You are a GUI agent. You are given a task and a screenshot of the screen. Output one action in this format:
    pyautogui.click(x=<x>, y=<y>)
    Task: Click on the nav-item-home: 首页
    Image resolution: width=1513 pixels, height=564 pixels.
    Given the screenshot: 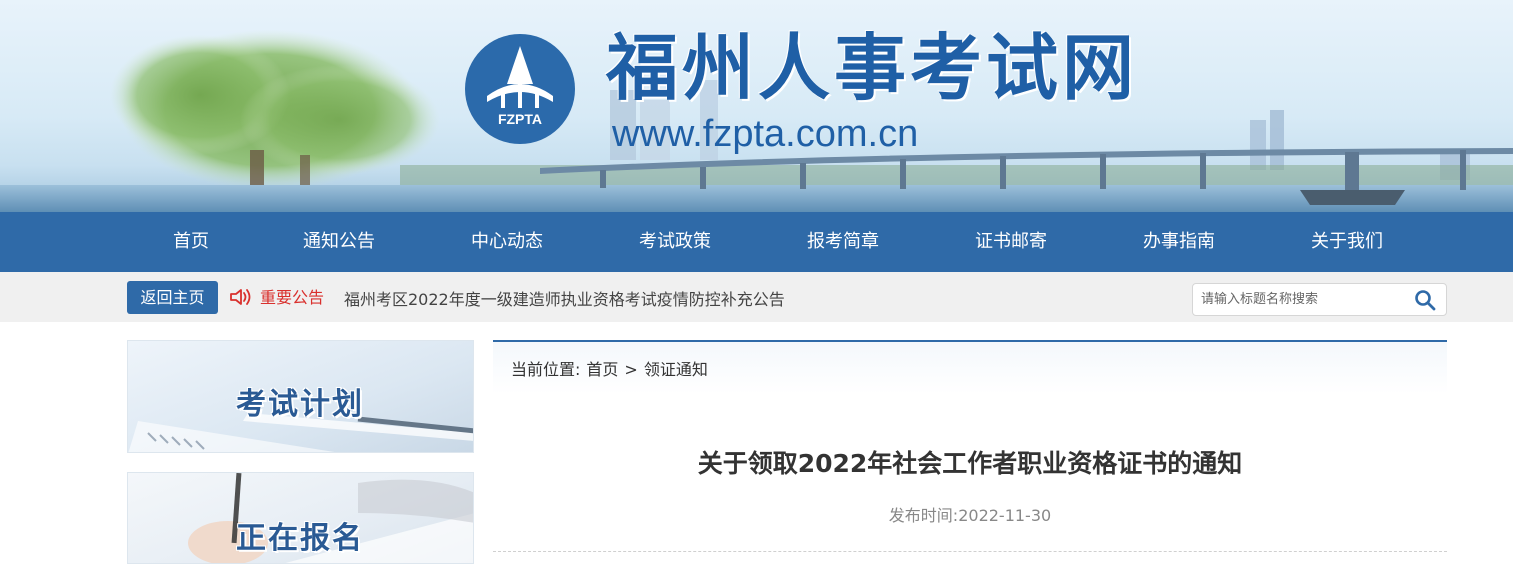 What is the action you would take?
    pyautogui.click(x=191, y=242)
    